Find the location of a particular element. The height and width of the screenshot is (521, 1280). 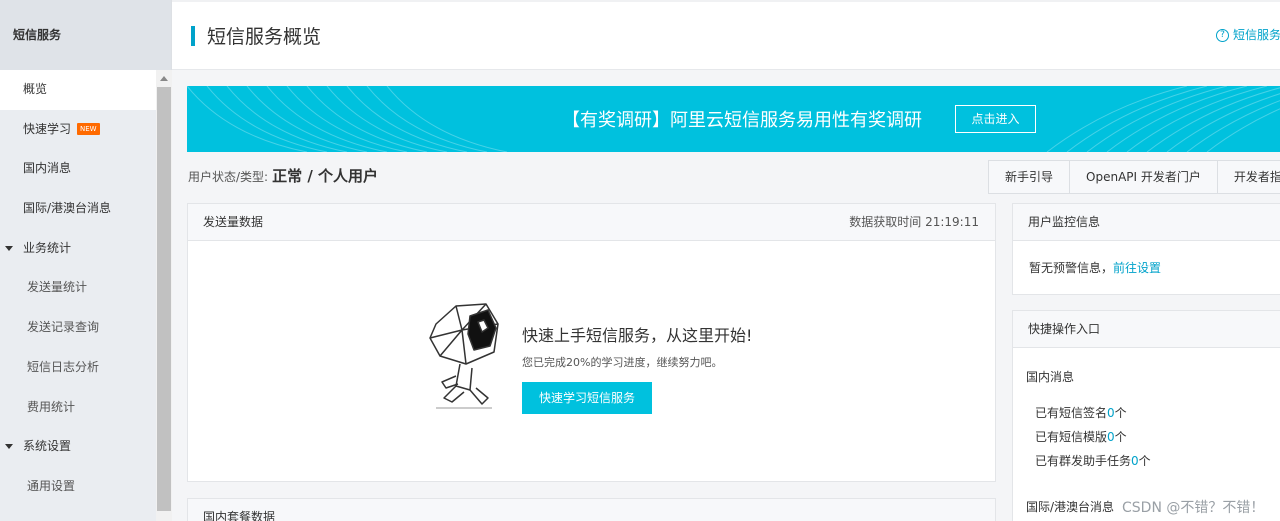

intl-section-title: 国际/港澳台消息 is located at coordinates (1070, 507).